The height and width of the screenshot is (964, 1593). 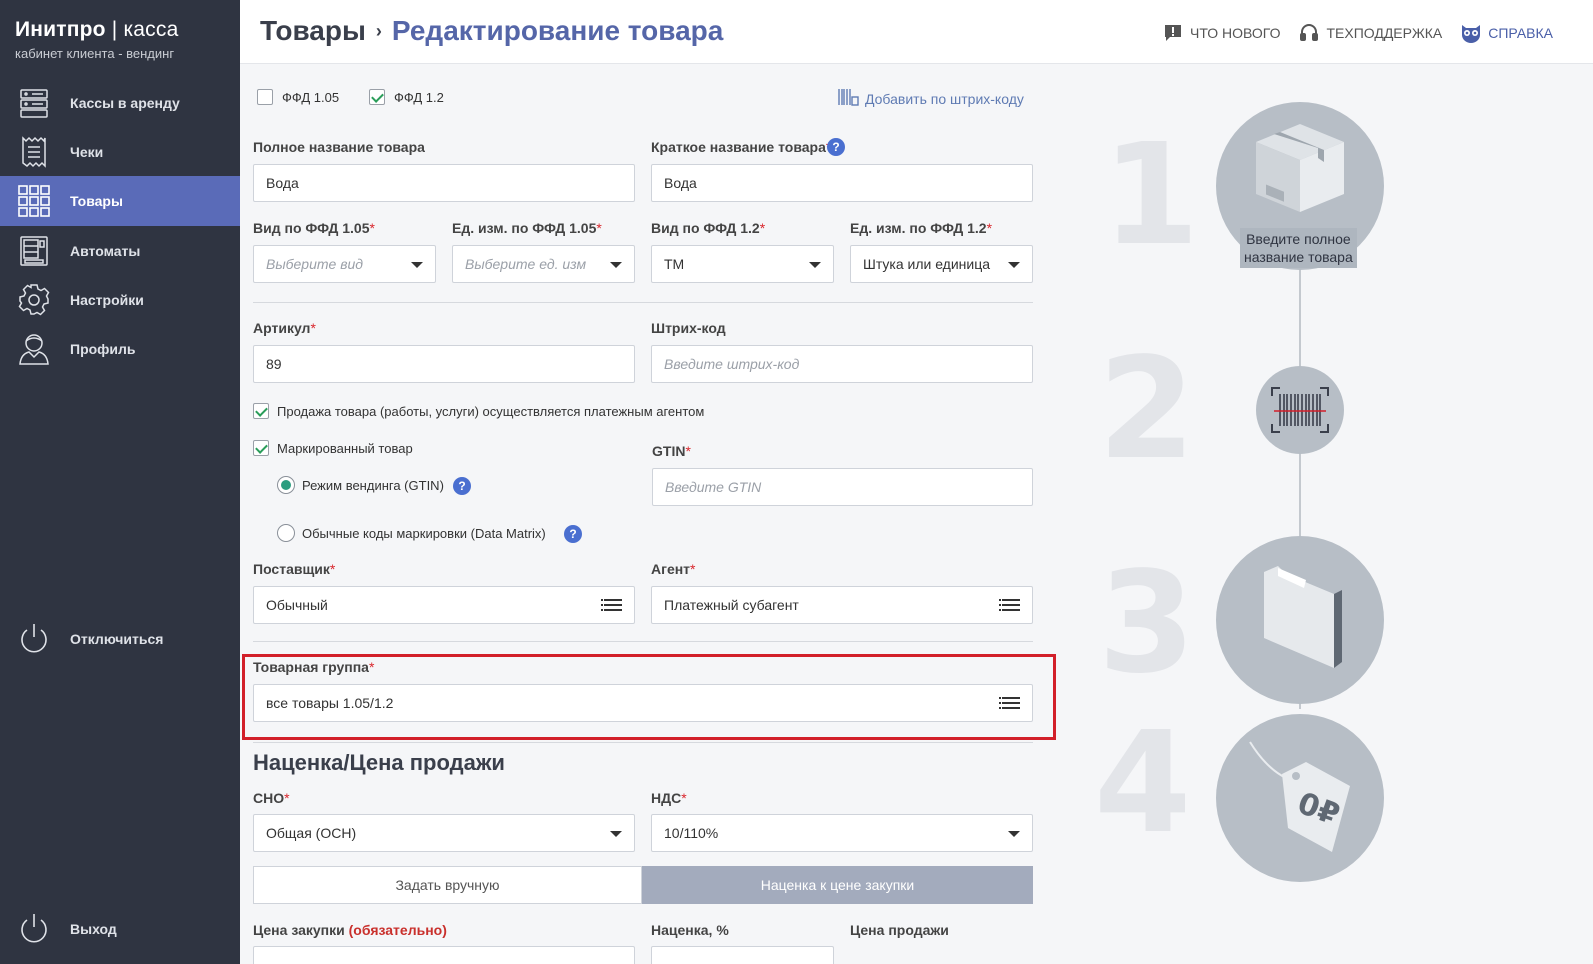 What do you see at coordinates (842, 364) in the screenshot?
I see `barcode-input: Введите штрих-код` at bounding box center [842, 364].